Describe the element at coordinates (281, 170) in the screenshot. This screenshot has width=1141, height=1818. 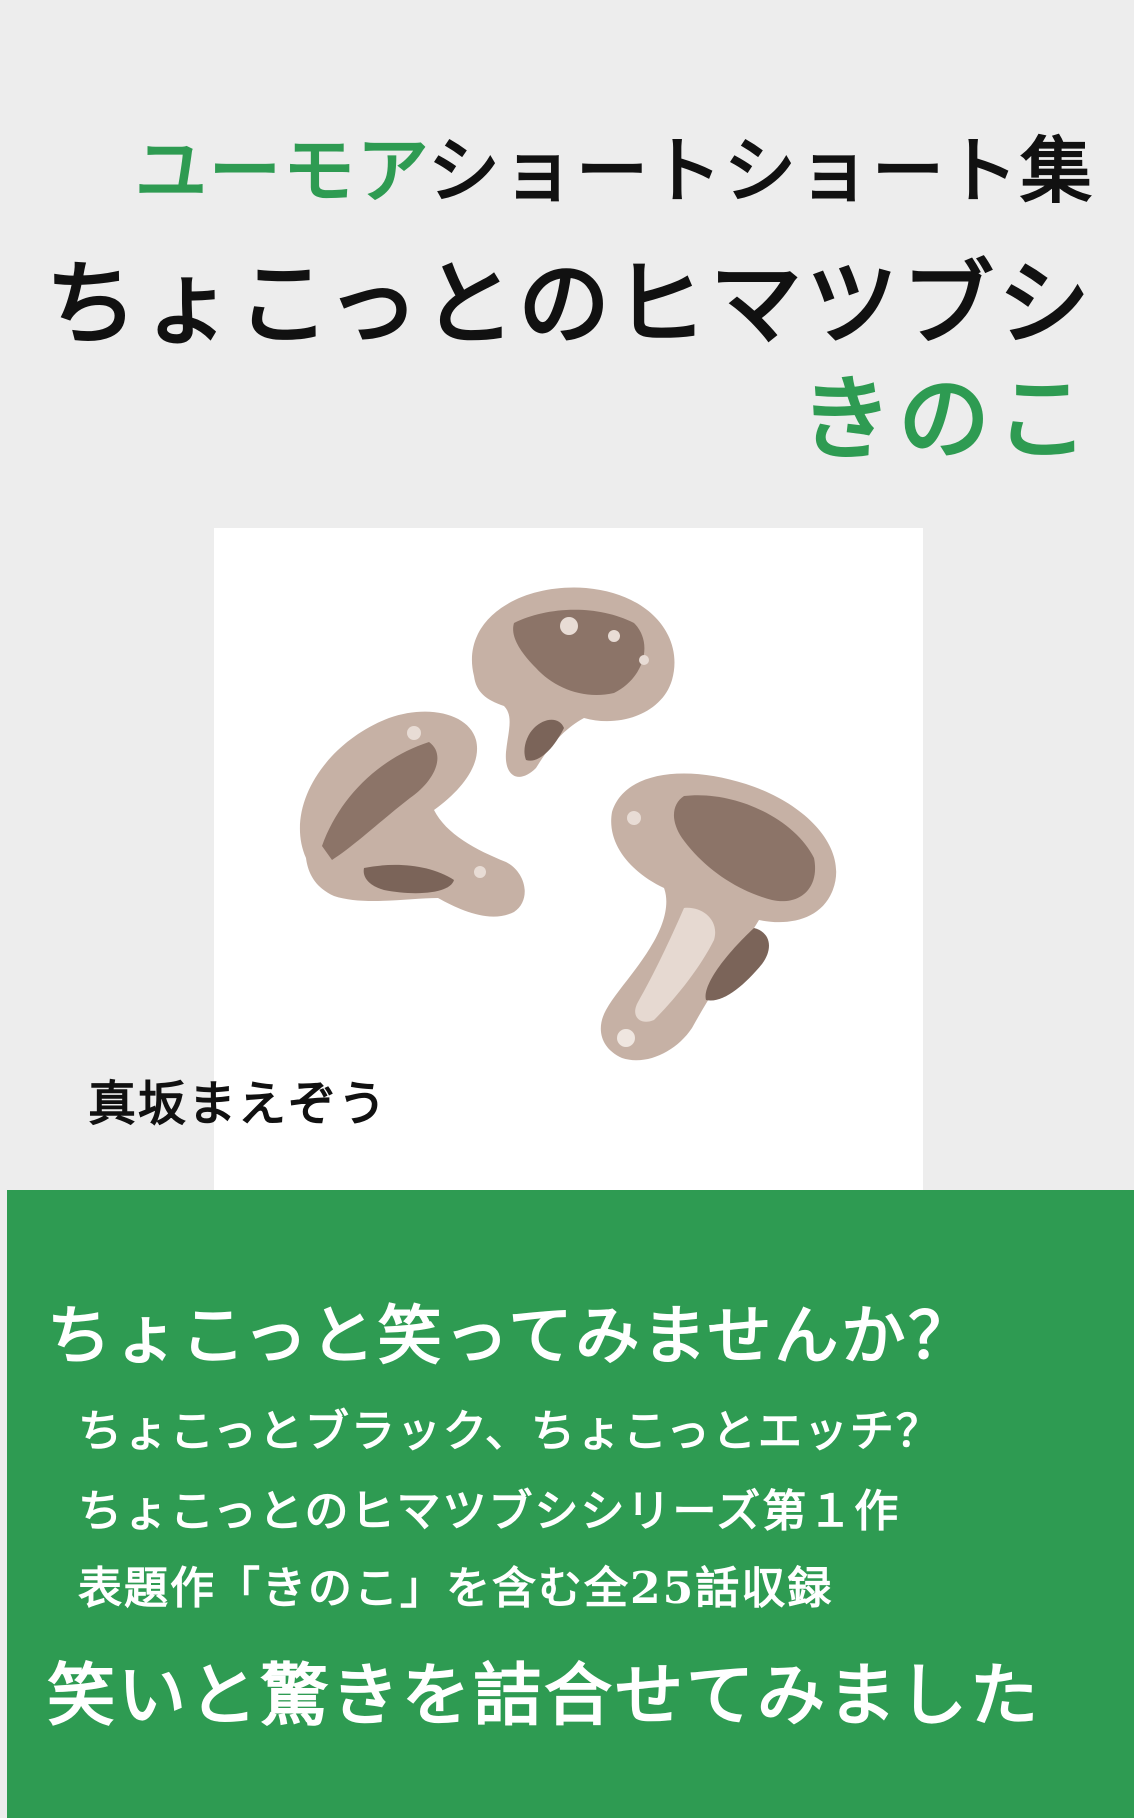
I see `series-prefix: ユーモア` at that location.